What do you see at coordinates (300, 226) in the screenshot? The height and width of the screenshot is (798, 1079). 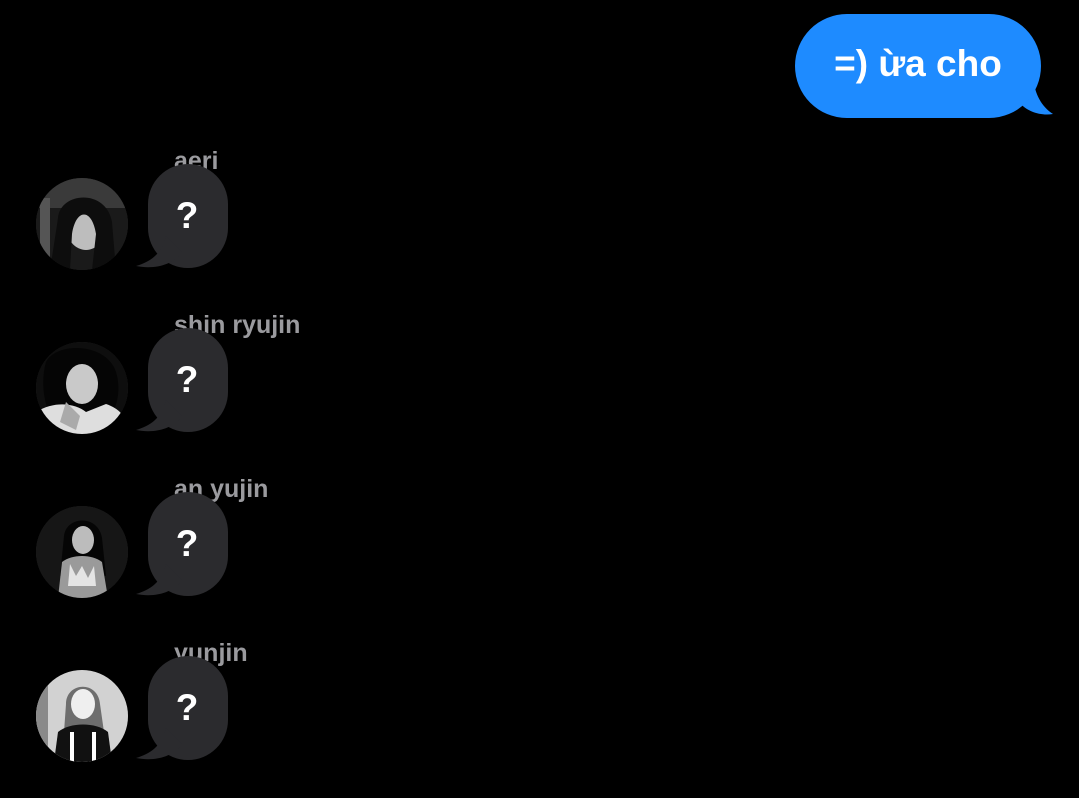 I see `message-row: aeri ?` at bounding box center [300, 226].